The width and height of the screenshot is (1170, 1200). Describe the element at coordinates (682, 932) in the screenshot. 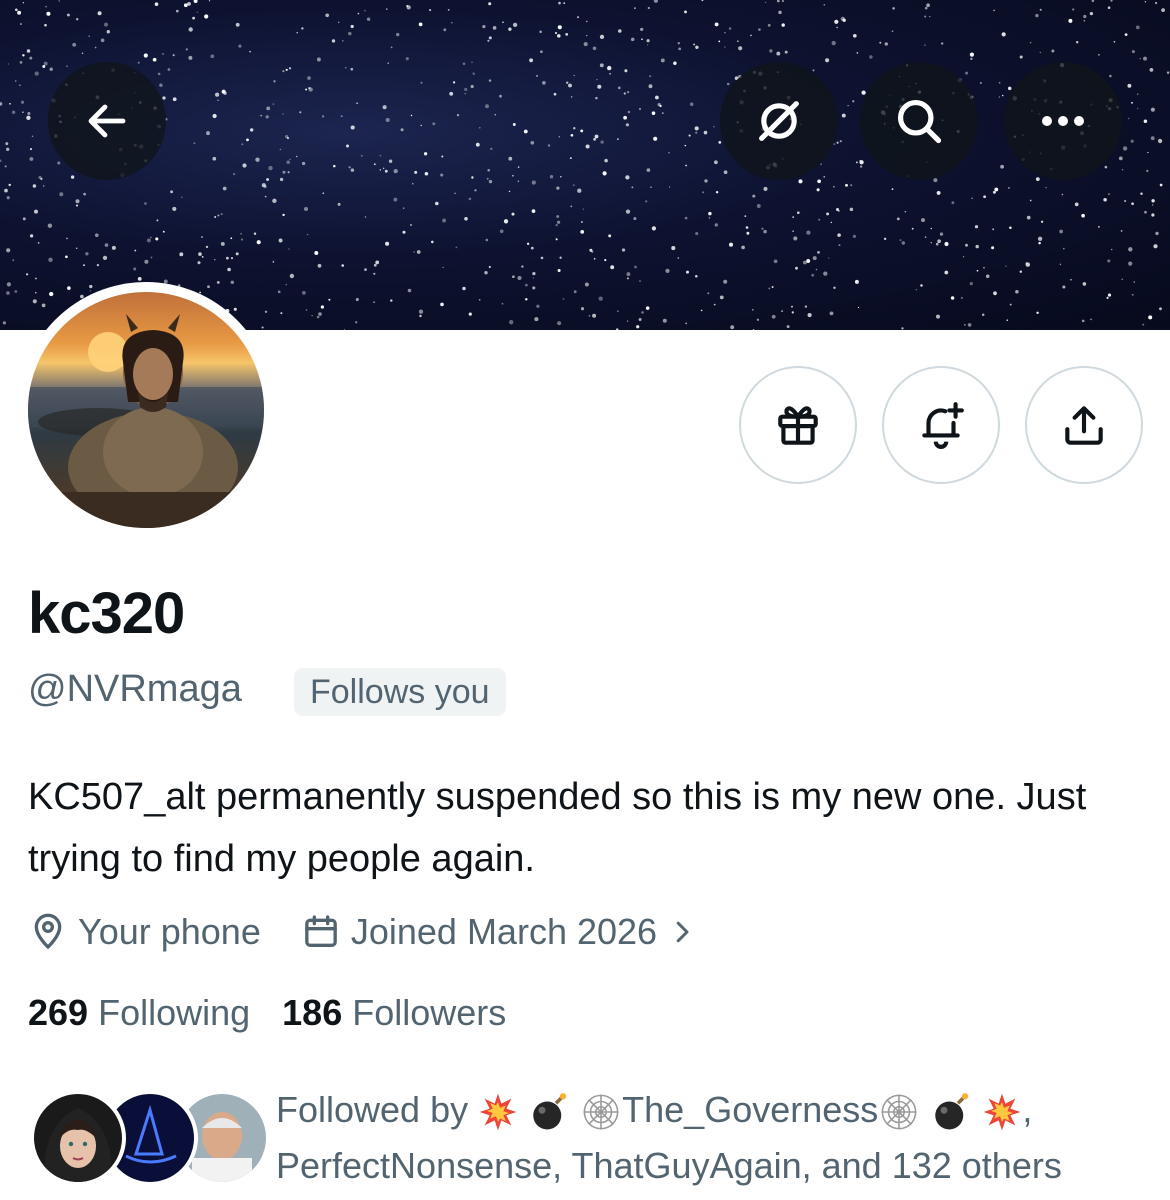

I see `chevron-right-icon` at that location.